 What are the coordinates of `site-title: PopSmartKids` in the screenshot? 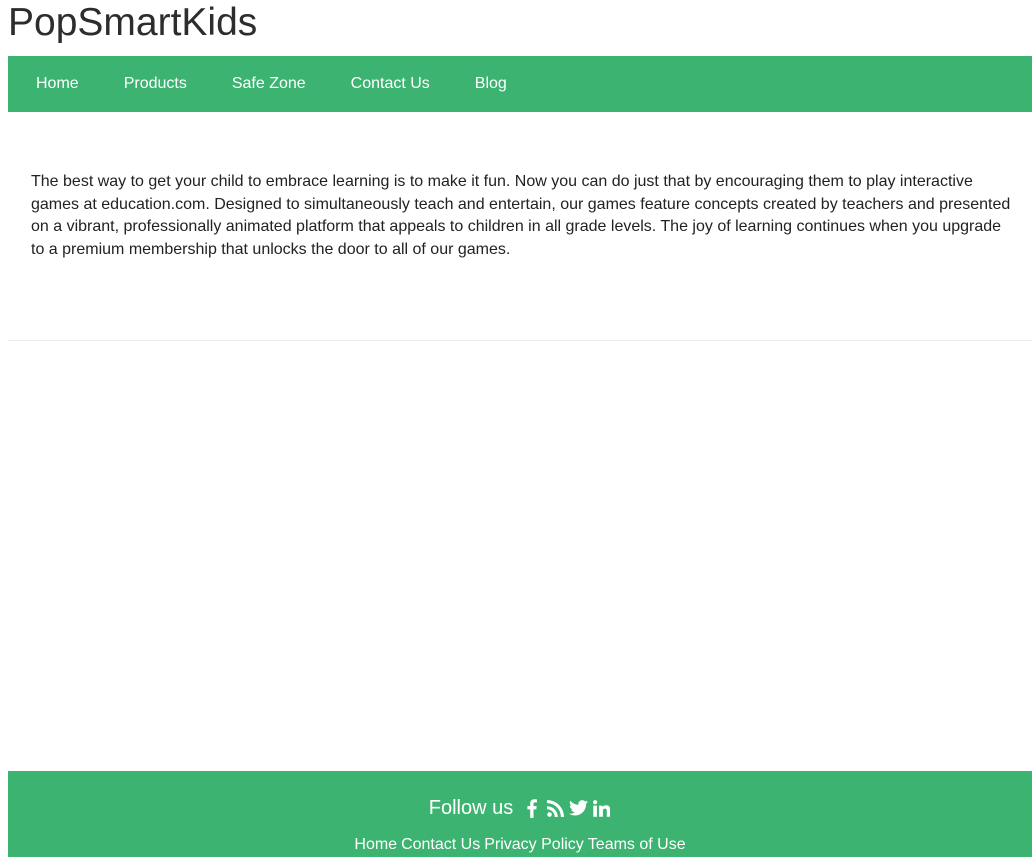 It's located at (133, 22).